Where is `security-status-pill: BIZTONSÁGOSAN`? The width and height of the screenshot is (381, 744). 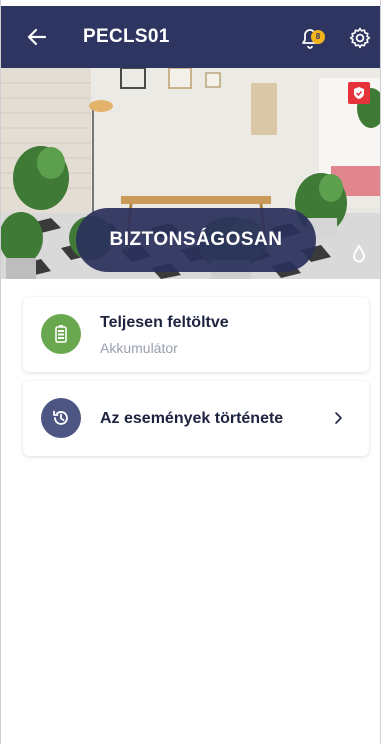
security-status-pill: BIZTONSÁGOSAN is located at coordinates (196, 240).